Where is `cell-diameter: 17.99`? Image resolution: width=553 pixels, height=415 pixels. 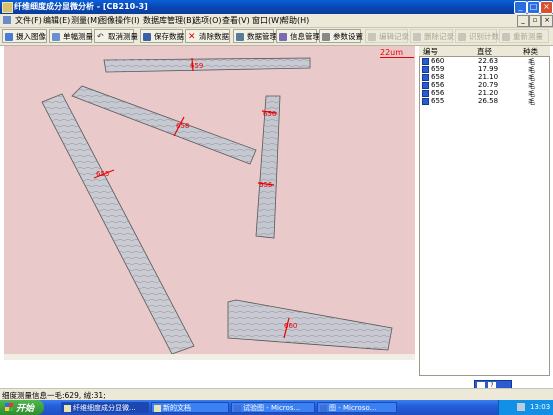 cell-diameter: 17.99 is located at coordinates (488, 69).